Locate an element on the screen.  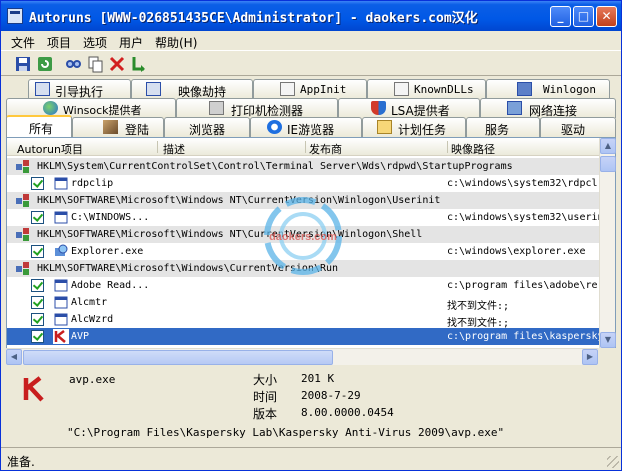
printer-icon is located at coordinates (216, 108).